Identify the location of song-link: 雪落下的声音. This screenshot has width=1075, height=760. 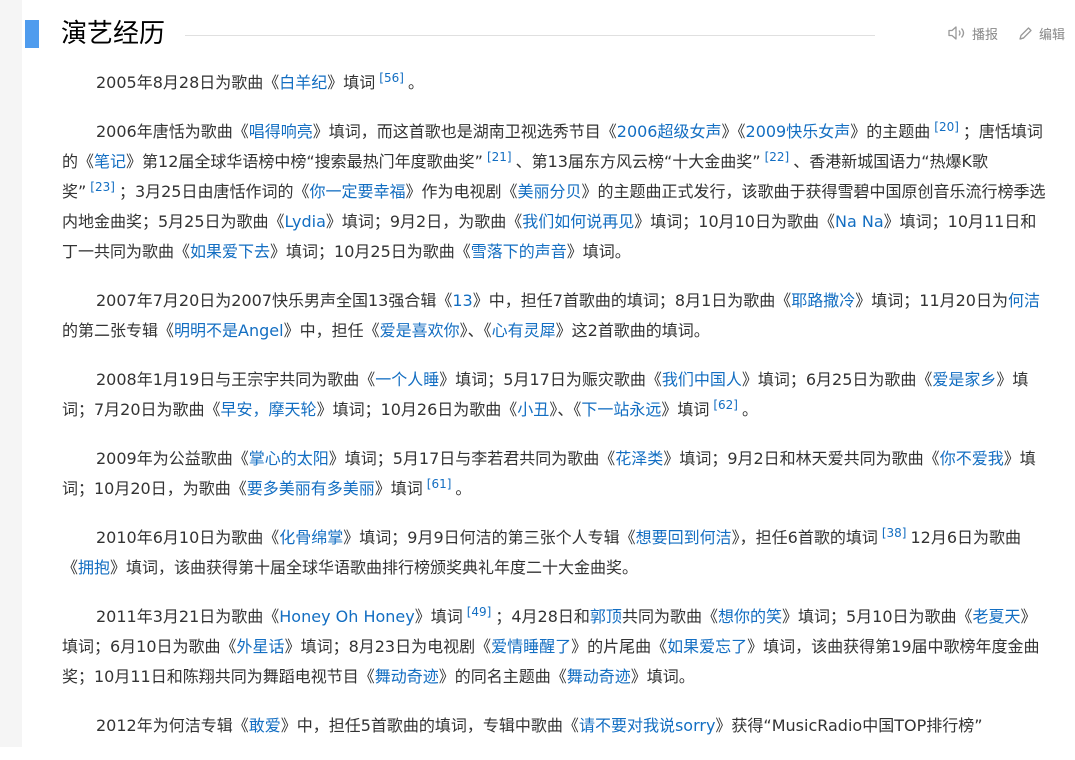
(519, 251).